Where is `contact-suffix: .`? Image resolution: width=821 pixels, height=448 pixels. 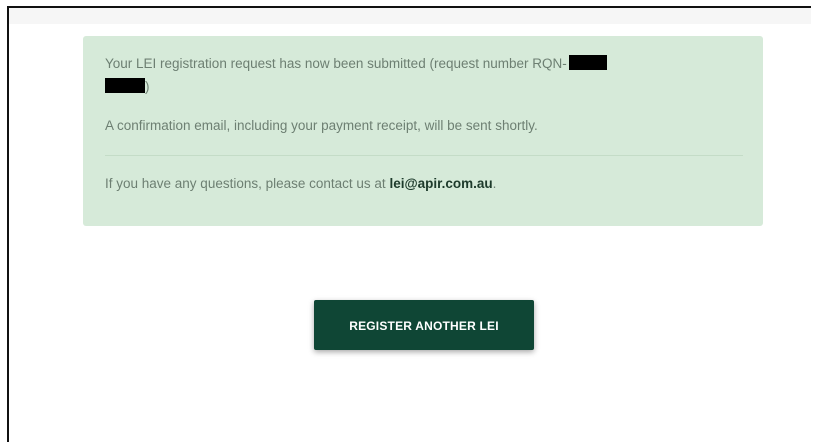 contact-suffix: . is located at coordinates (494, 183).